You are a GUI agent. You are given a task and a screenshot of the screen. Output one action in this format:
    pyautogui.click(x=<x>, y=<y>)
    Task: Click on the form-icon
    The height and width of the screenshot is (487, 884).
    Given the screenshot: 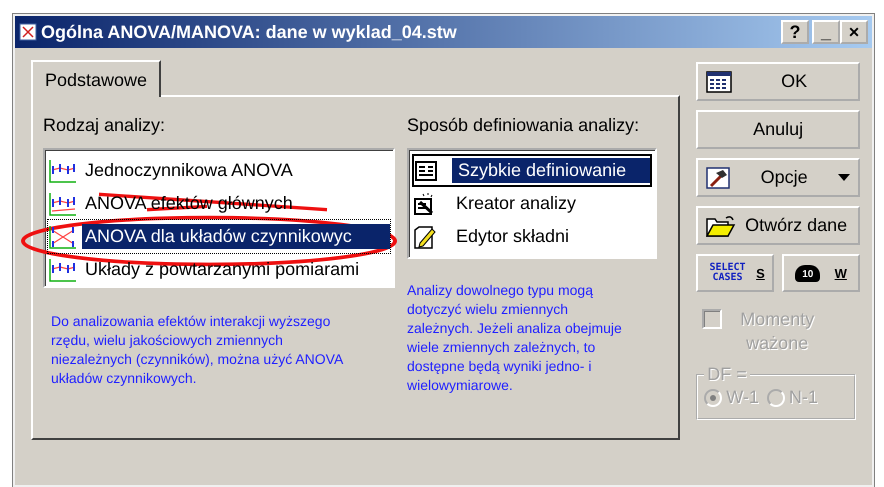 What is the action you would take?
    pyautogui.click(x=426, y=170)
    